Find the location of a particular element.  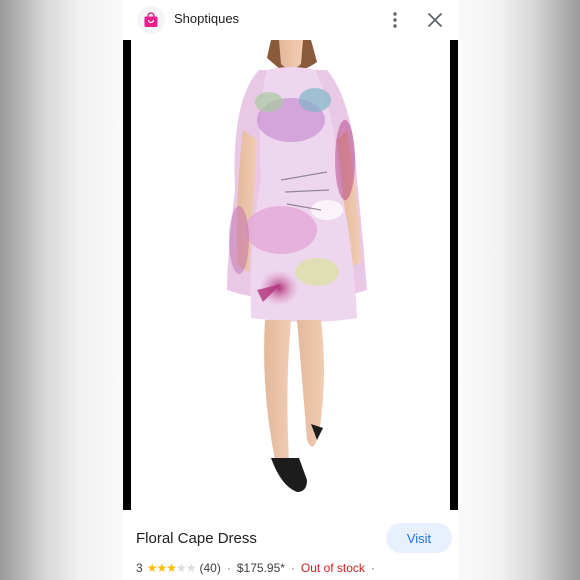

product-title: Floral Cape Dress is located at coordinates (196, 538).